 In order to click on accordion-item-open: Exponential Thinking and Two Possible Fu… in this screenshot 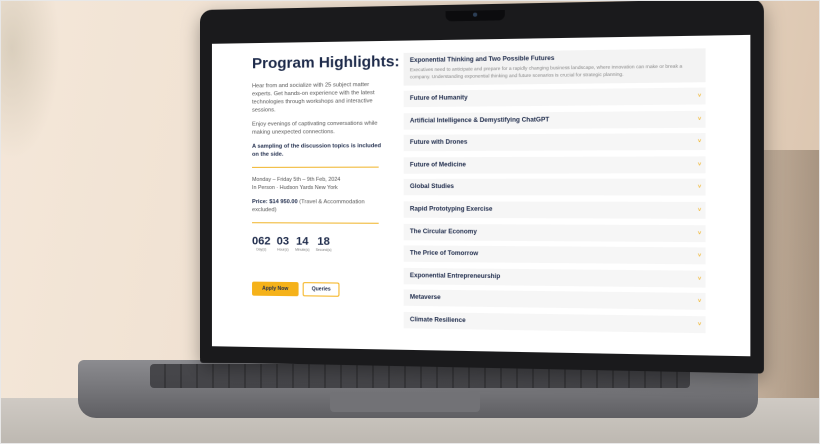, I will do `click(554, 67)`.